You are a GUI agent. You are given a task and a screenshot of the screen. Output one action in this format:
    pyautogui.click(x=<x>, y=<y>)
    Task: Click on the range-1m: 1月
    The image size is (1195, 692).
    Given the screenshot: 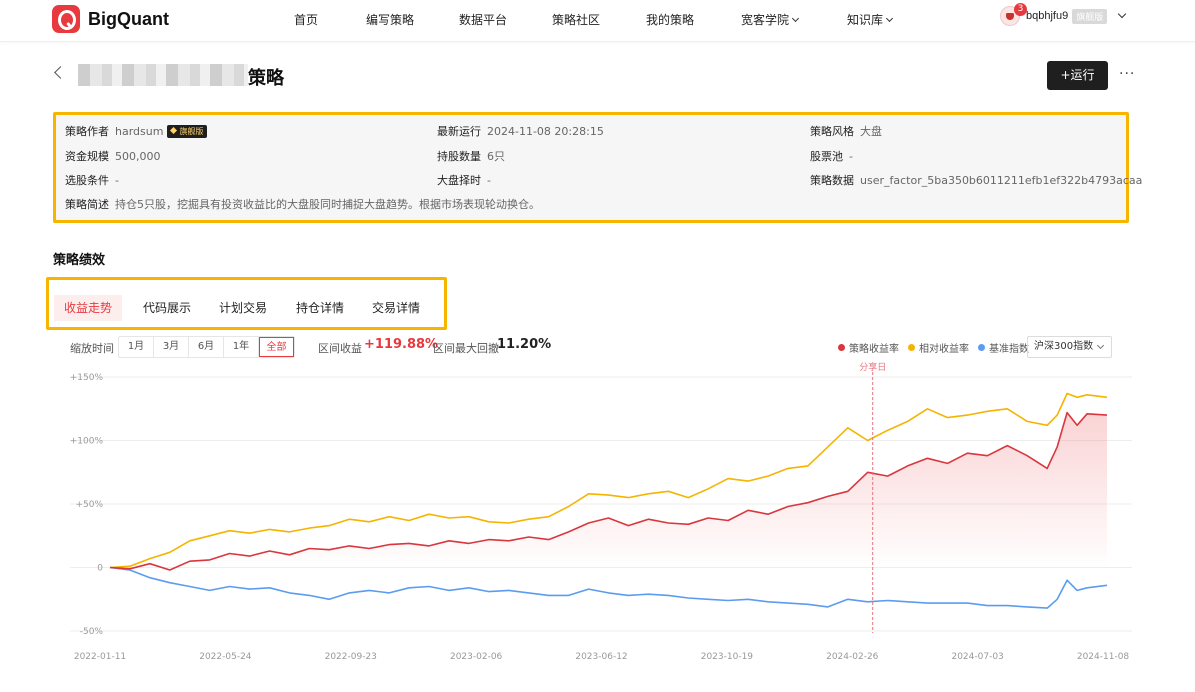 What is the action you would take?
    pyautogui.click(x=136, y=347)
    